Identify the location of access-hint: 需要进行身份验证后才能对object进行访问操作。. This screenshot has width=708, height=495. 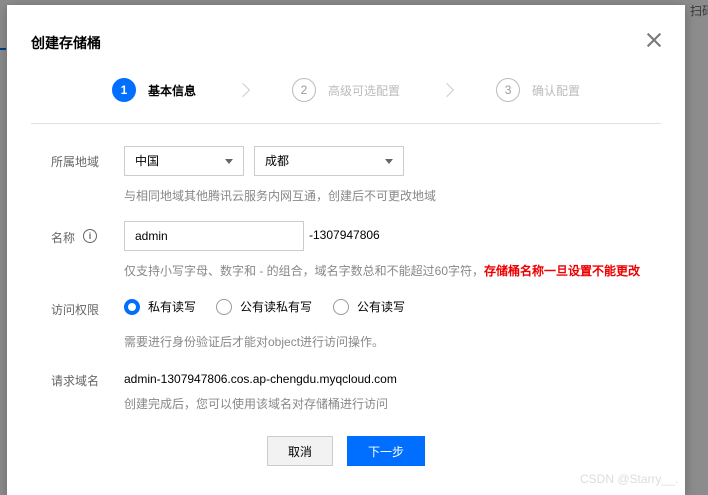
(254, 342).